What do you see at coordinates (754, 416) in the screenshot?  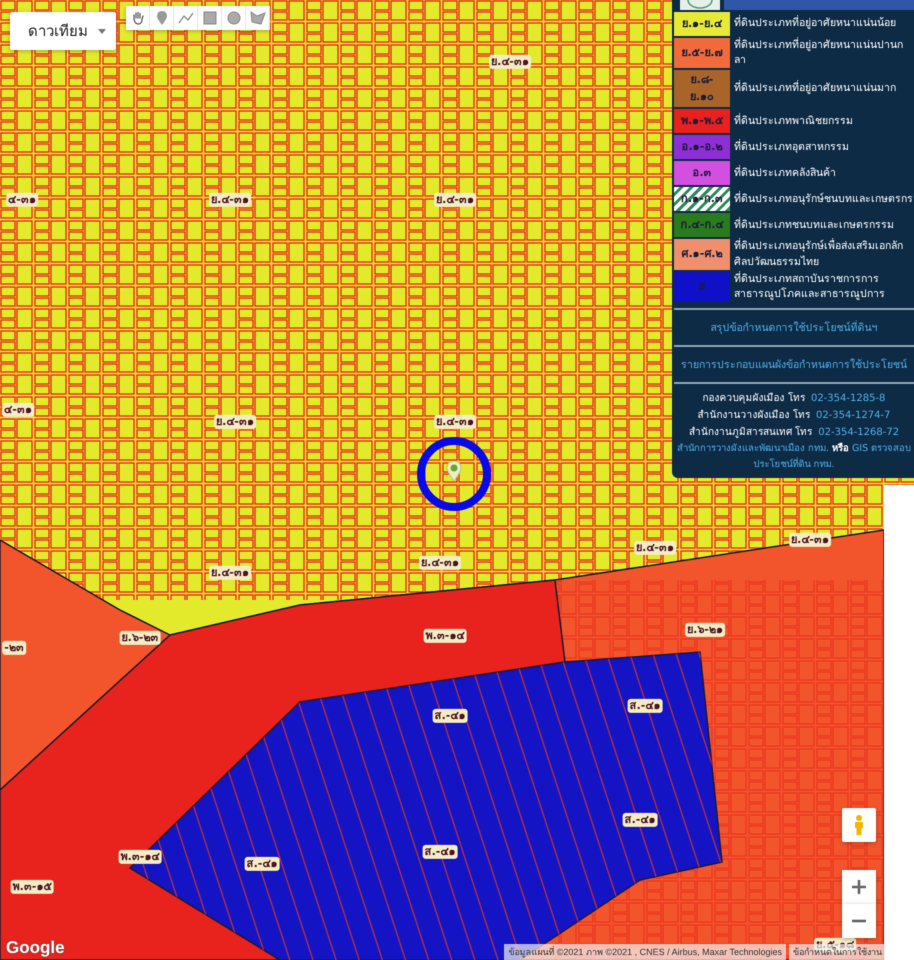 I see `office-name: สำนักงานวางผังเมือง โทร` at bounding box center [754, 416].